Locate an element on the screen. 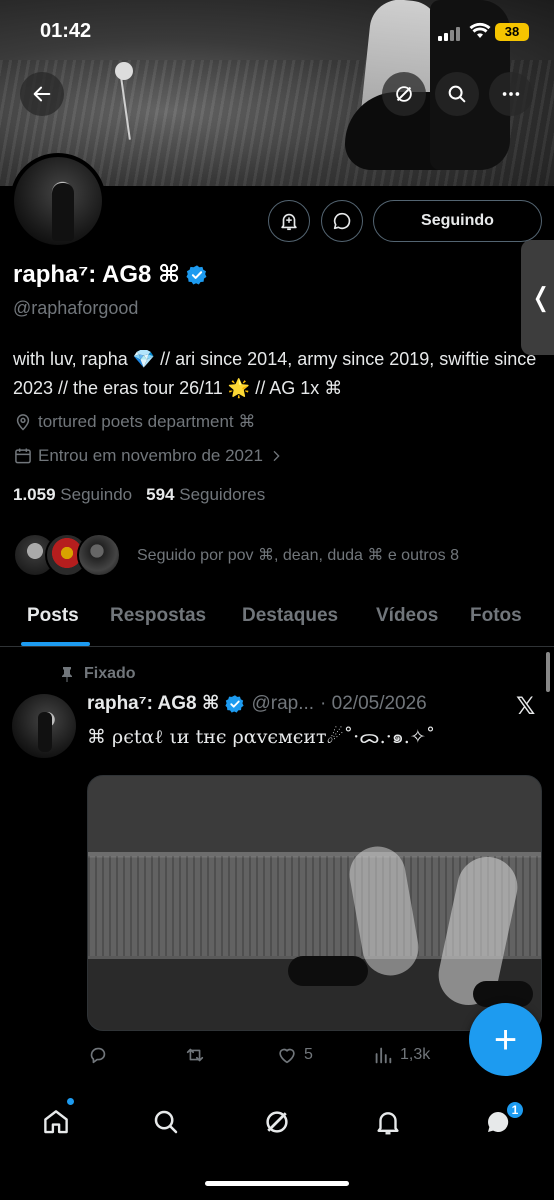  nav-grok is located at coordinates (277, 1122).